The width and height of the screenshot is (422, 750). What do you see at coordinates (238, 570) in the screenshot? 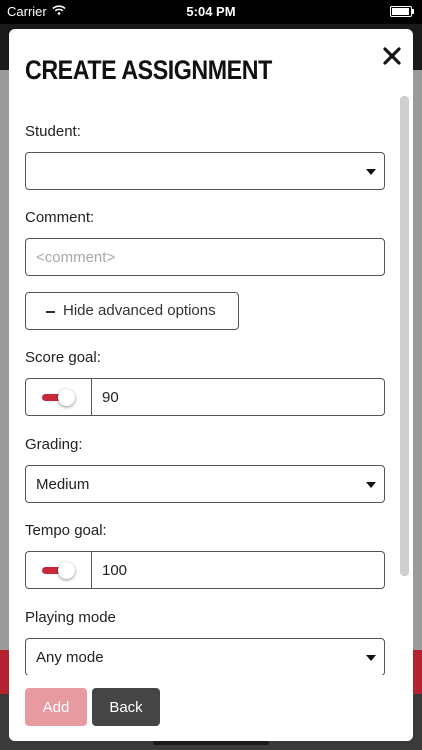
I see `tempo-goal-input` at bounding box center [238, 570].